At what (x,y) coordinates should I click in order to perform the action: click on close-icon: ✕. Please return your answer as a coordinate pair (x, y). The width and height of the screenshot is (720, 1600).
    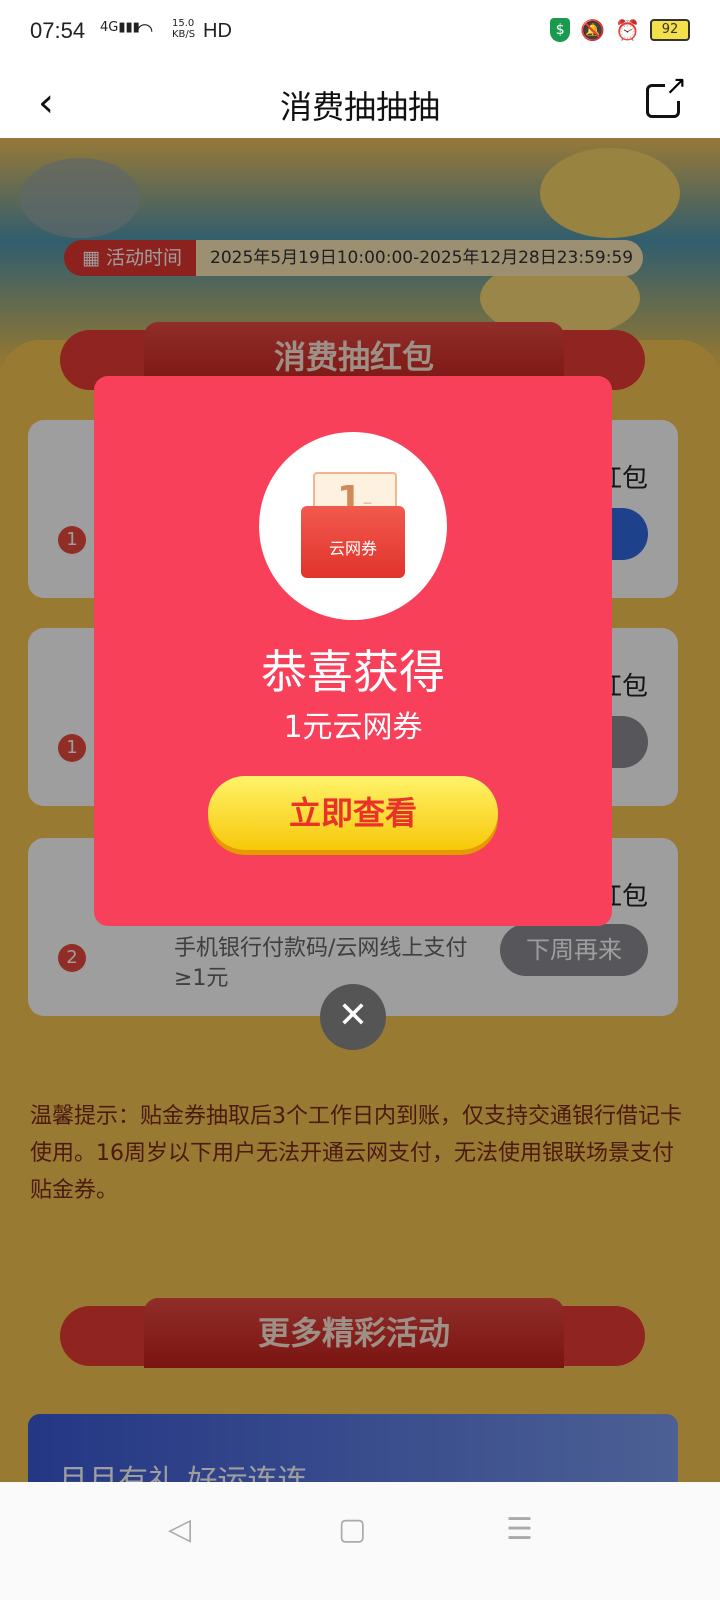
    Looking at the image, I should click on (353, 1017).